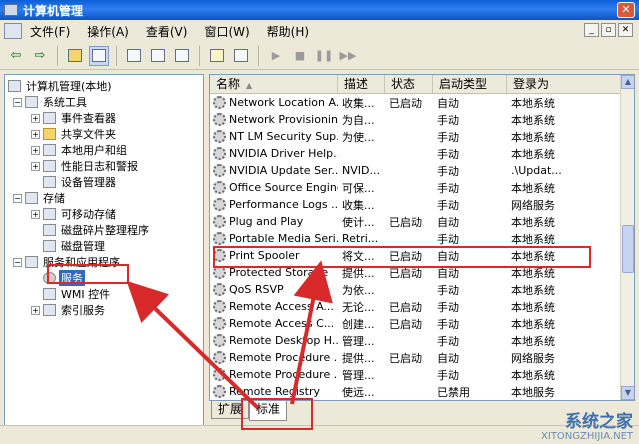 The image size is (639, 444). I want to click on pause-service-icon: ❚❚, so click(324, 56).